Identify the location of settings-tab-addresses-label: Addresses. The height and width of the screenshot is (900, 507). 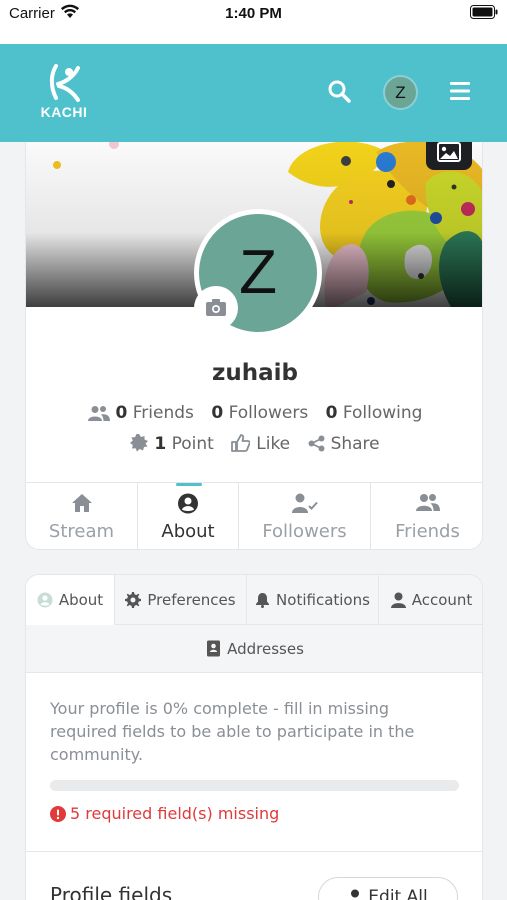
(265, 649).